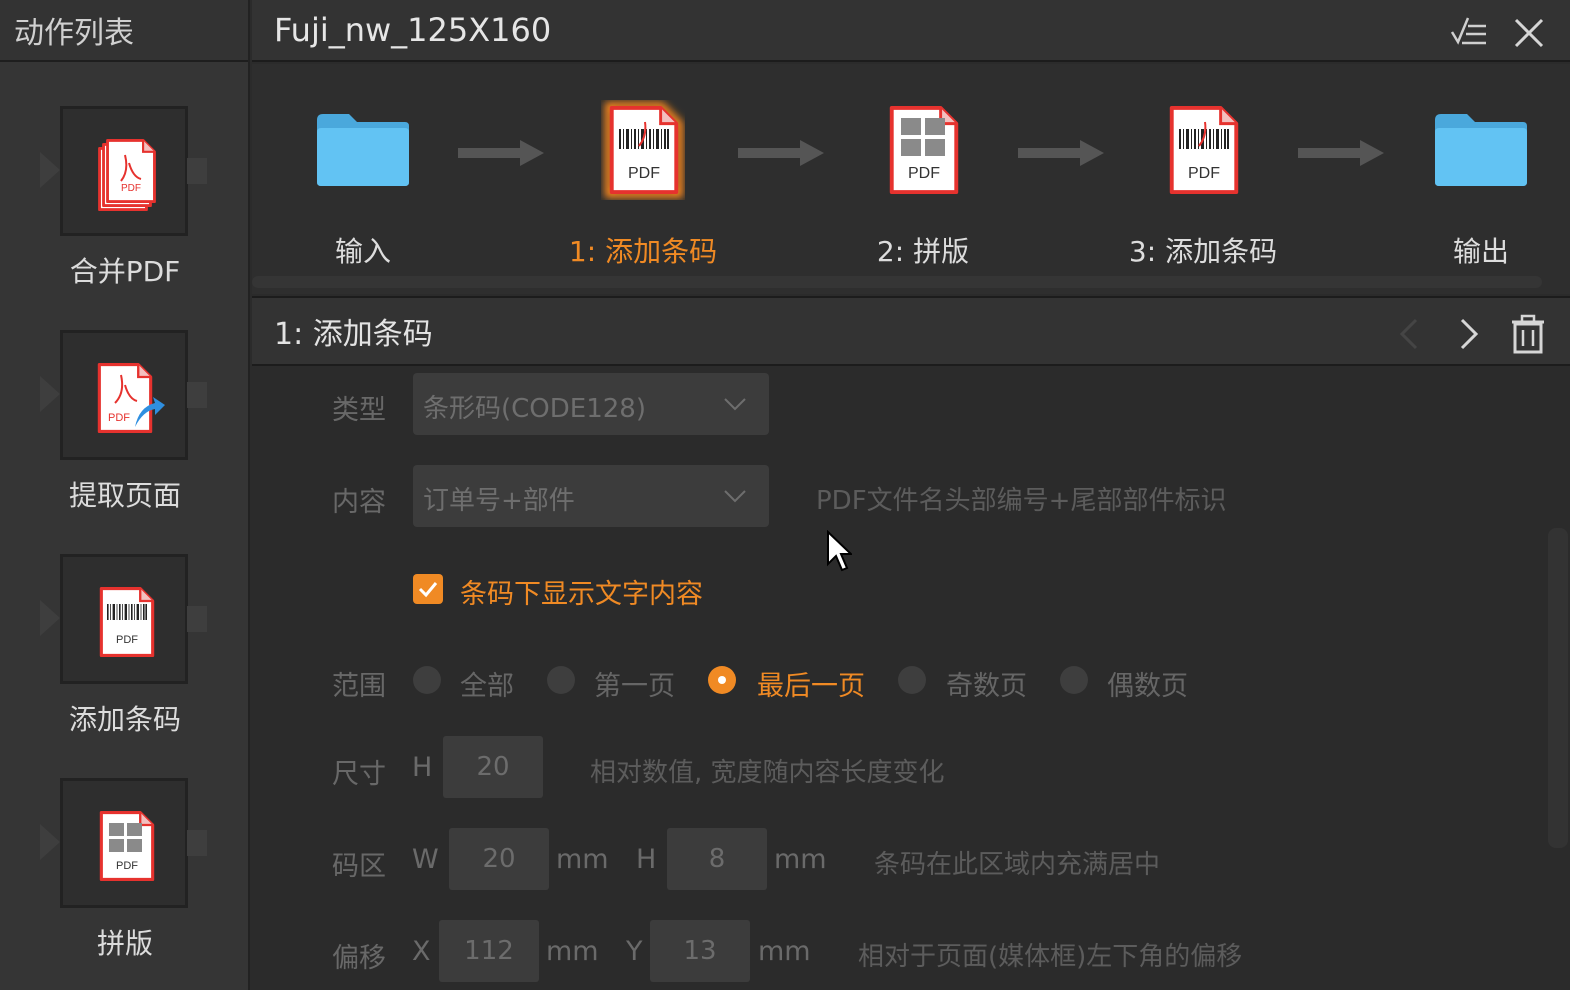  I want to click on step-label: 2: 拼版, so click(923, 251).